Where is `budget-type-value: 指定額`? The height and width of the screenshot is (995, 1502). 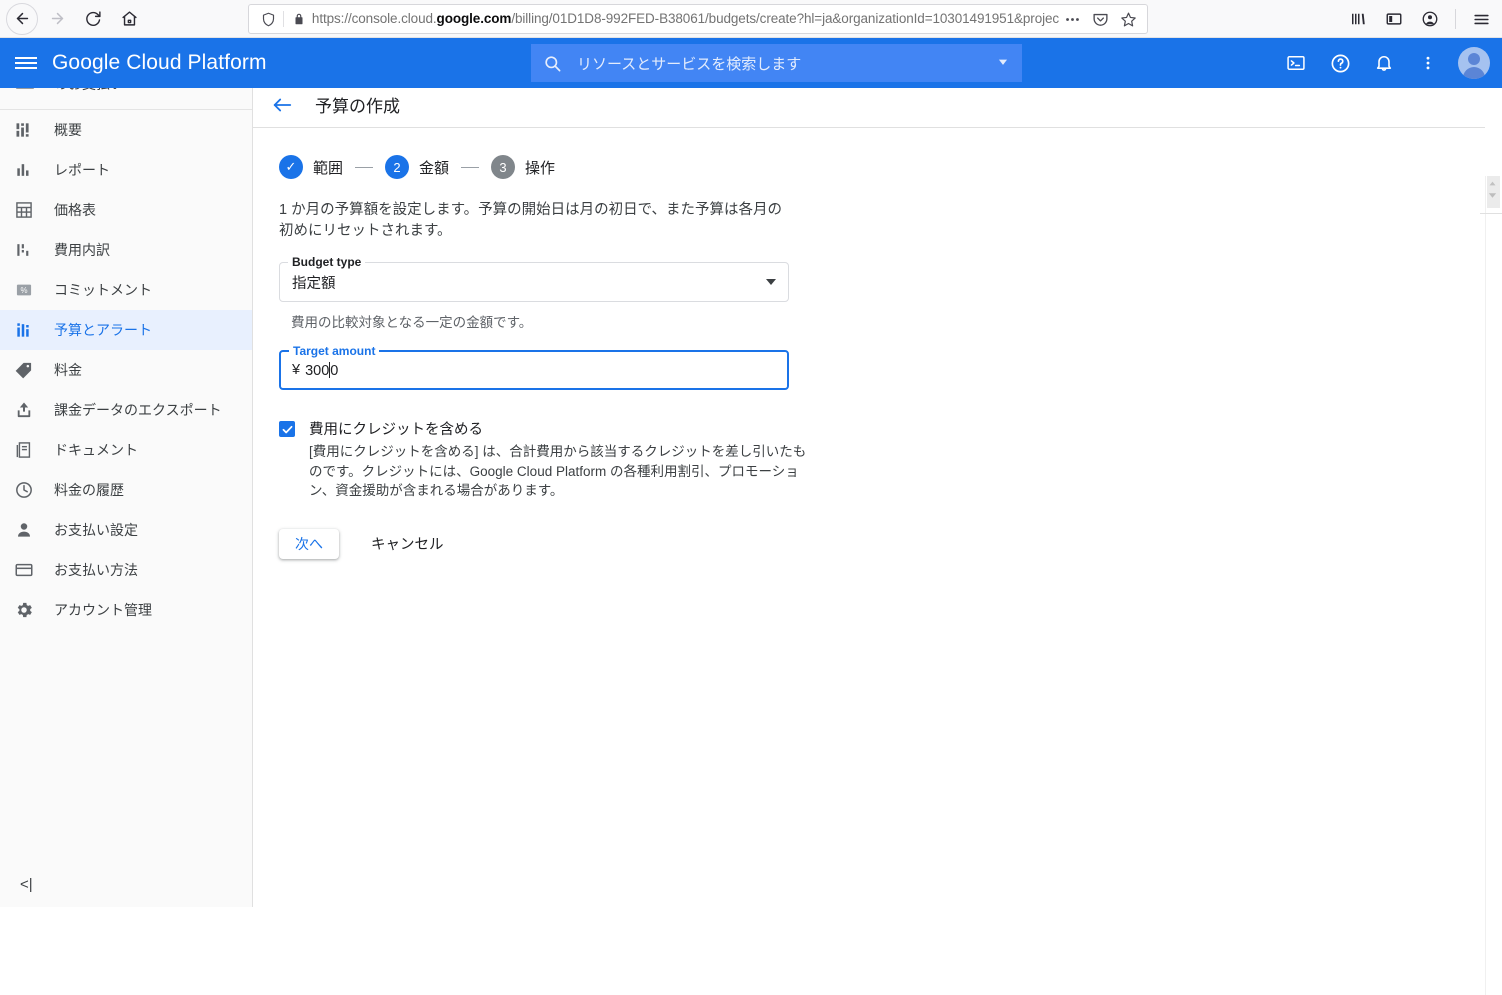
budget-type-value: 指定額 is located at coordinates (314, 282).